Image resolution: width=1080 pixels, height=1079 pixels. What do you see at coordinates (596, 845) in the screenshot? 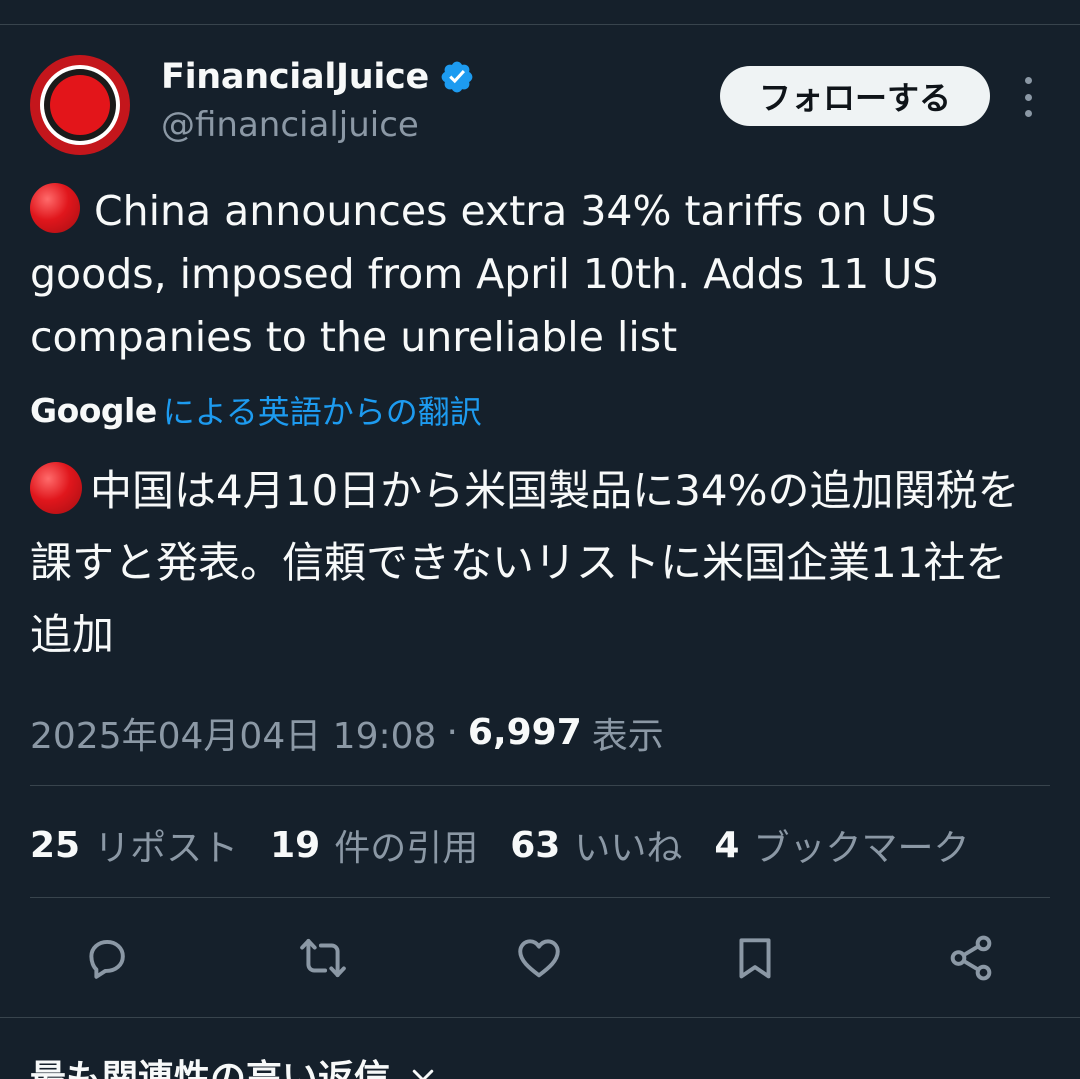
I see `stat-likes: 63 いいね` at bounding box center [596, 845].